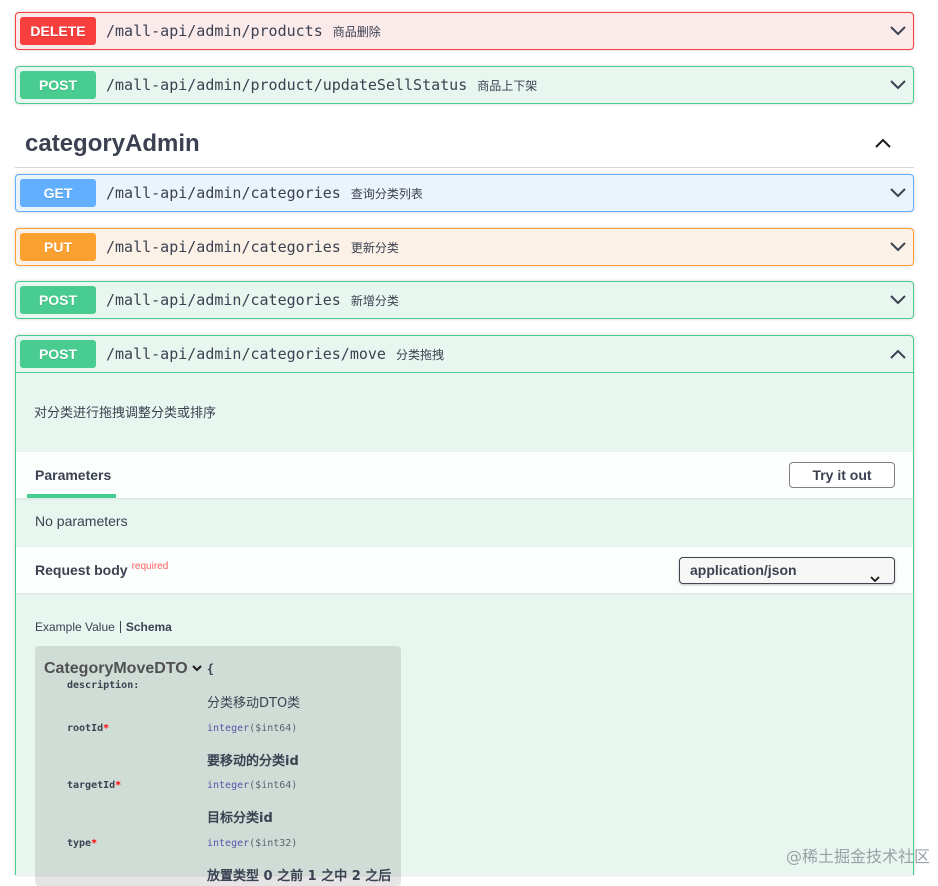  I want to click on operation-description: 查询分类列表, so click(386, 194).